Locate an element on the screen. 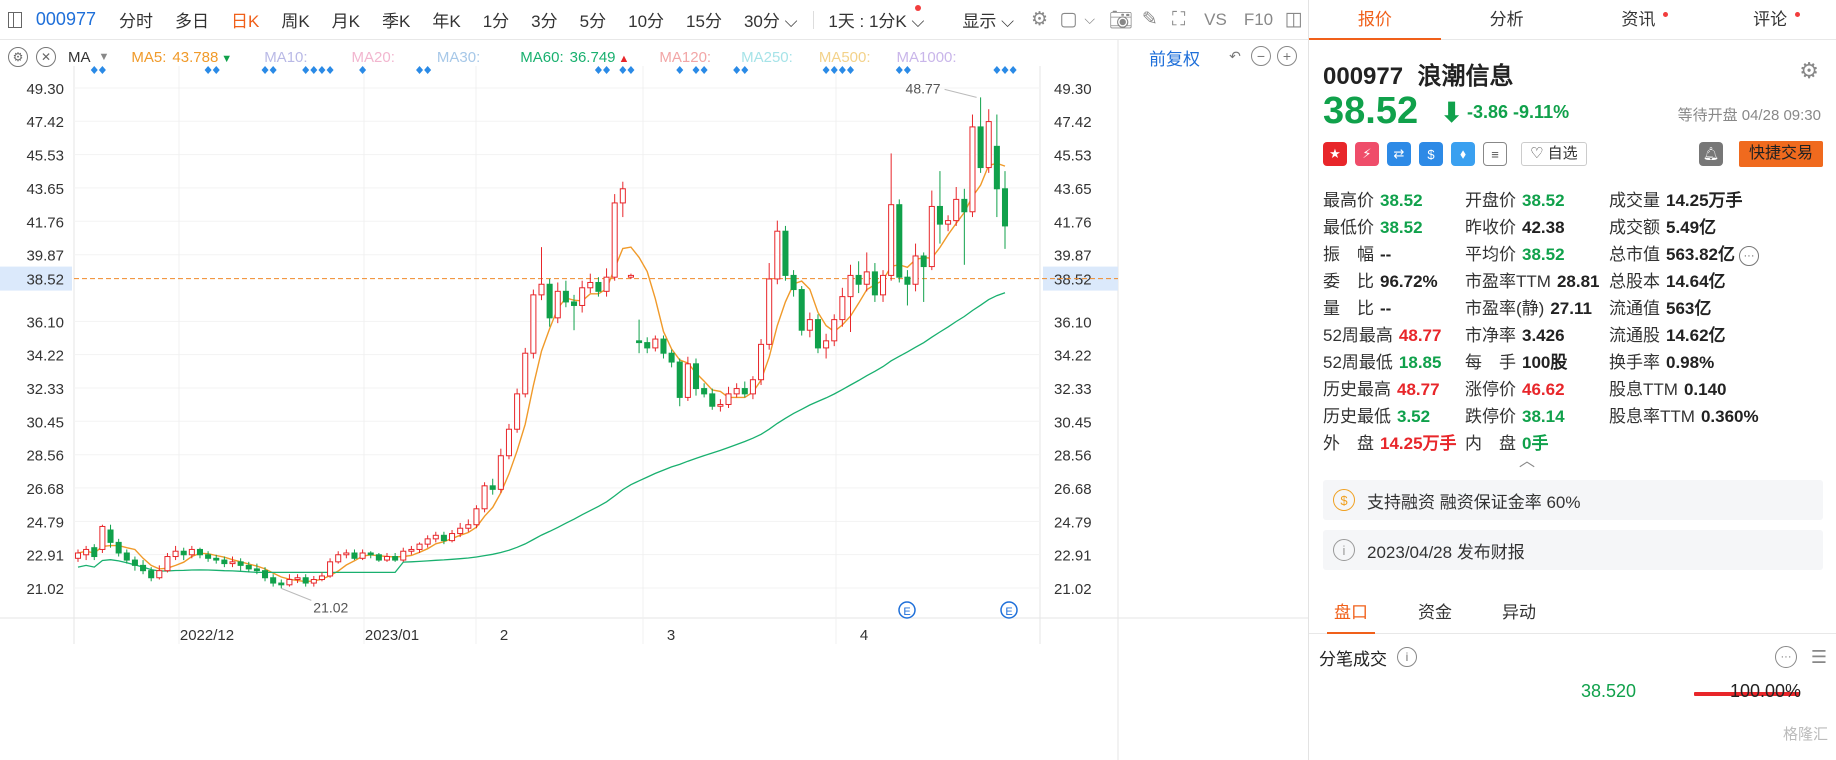  tab-15min: 15分 is located at coordinates (704, 19).